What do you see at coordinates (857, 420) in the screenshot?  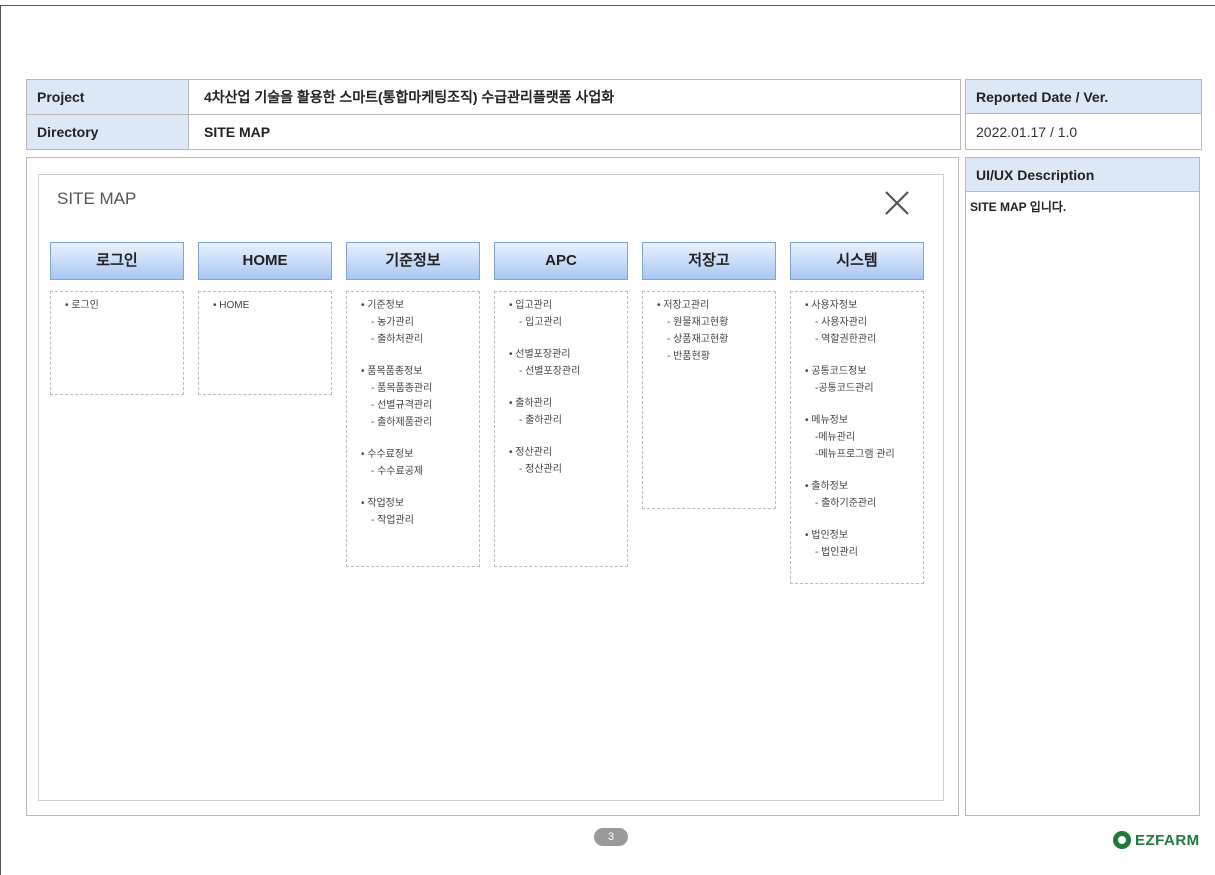 I see `menu-group-item: • 메뉴정보` at bounding box center [857, 420].